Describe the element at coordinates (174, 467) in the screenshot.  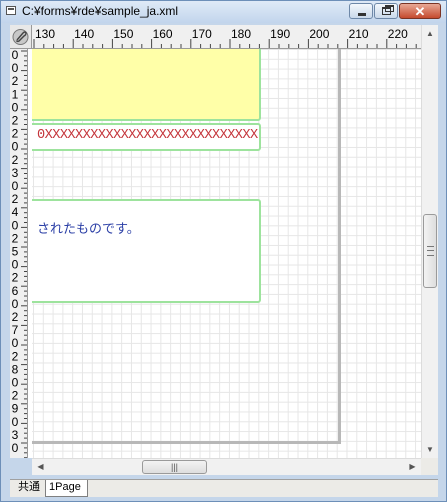
I see `horizontal-scroll-thumb: |||` at that location.